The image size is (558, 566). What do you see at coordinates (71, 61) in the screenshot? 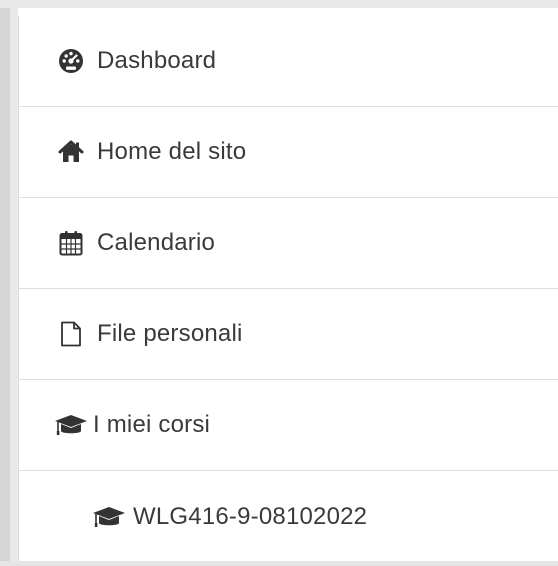
I see `dashboard-icon` at bounding box center [71, 61].